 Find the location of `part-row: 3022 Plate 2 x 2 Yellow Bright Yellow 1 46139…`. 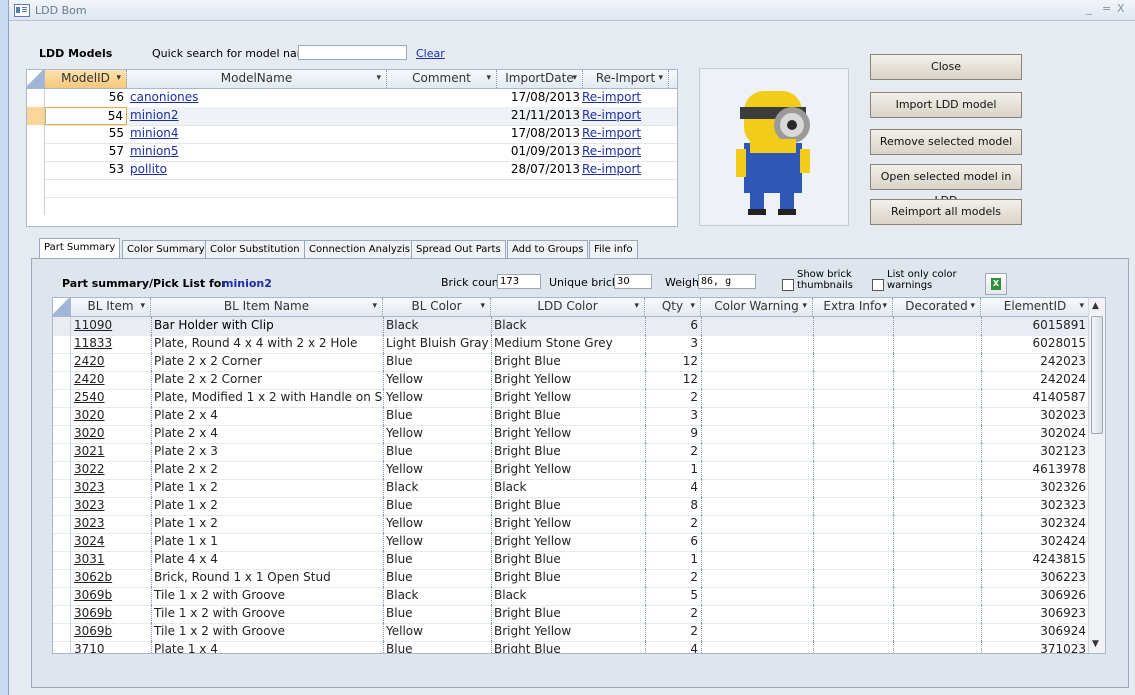

part-row: 3022 Plate 2 x 2 Yellow Bright Yellow 1 46139… is located at coordinates (571, 470).